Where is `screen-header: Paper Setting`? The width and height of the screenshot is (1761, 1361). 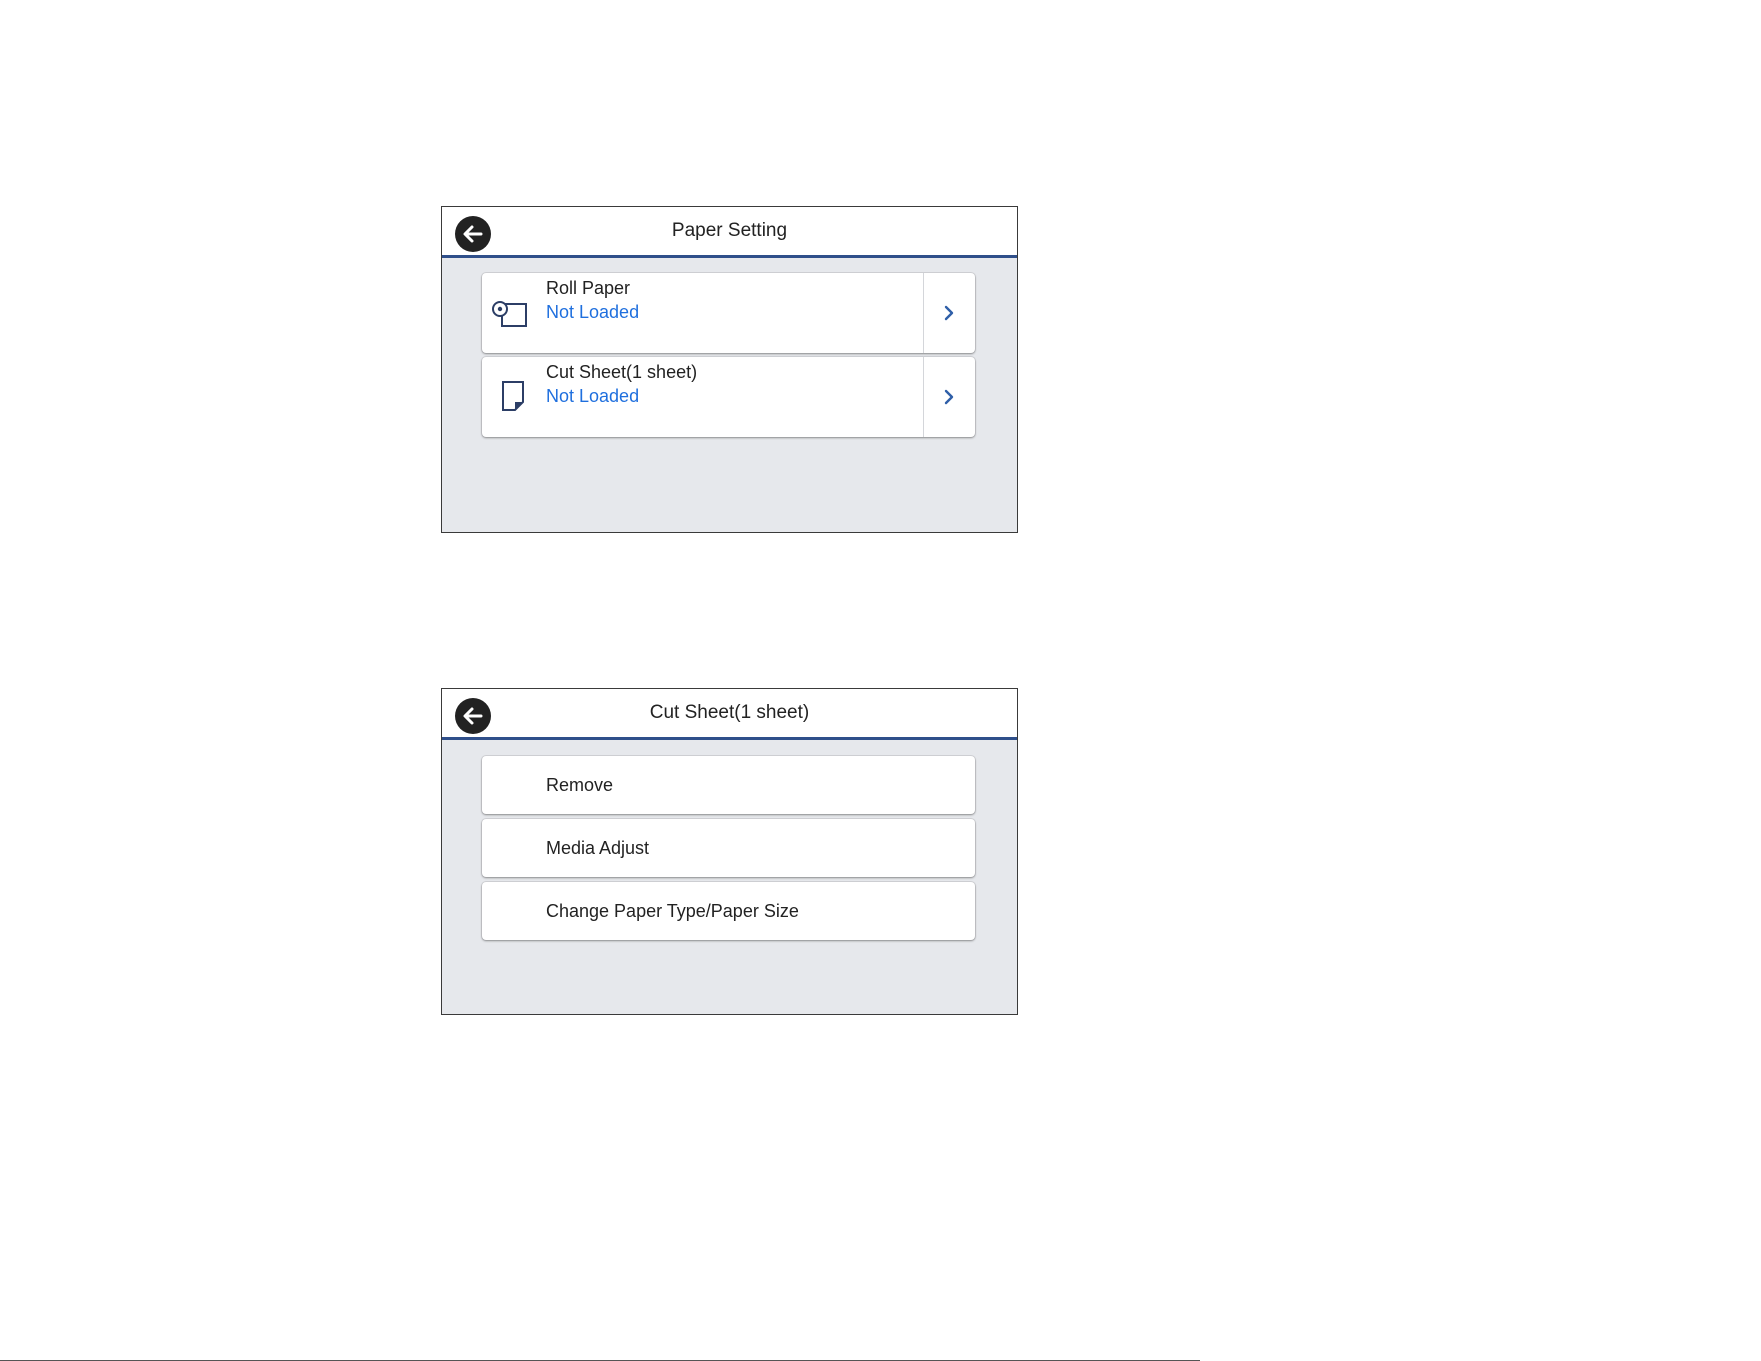
screen-header: Paper Setting is located at coordinates (729, 232).